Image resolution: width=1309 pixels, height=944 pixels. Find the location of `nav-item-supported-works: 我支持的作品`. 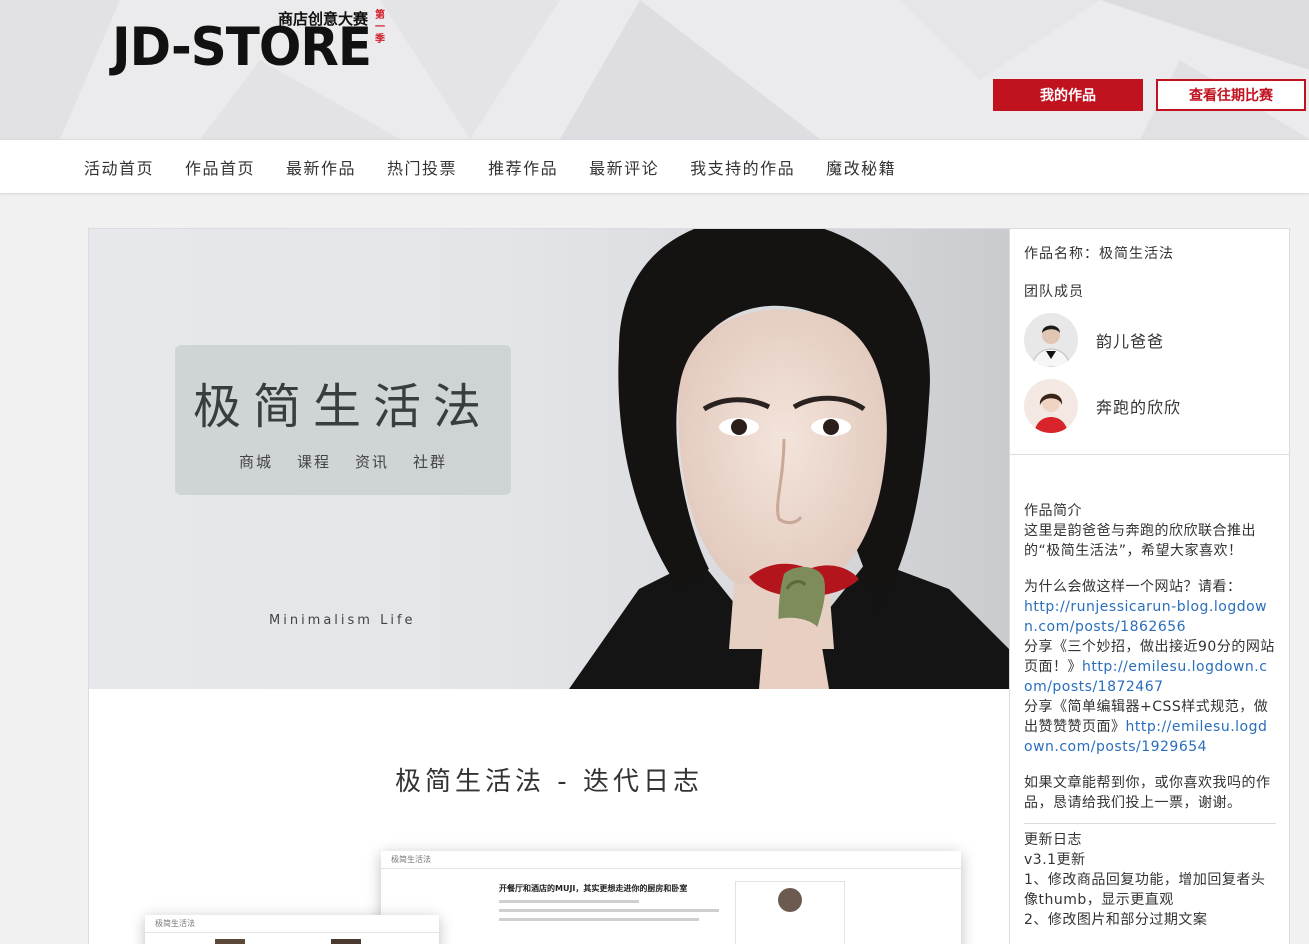

nav-item-supported-works: 我支持的作品 is located at coordinates (742, 167).